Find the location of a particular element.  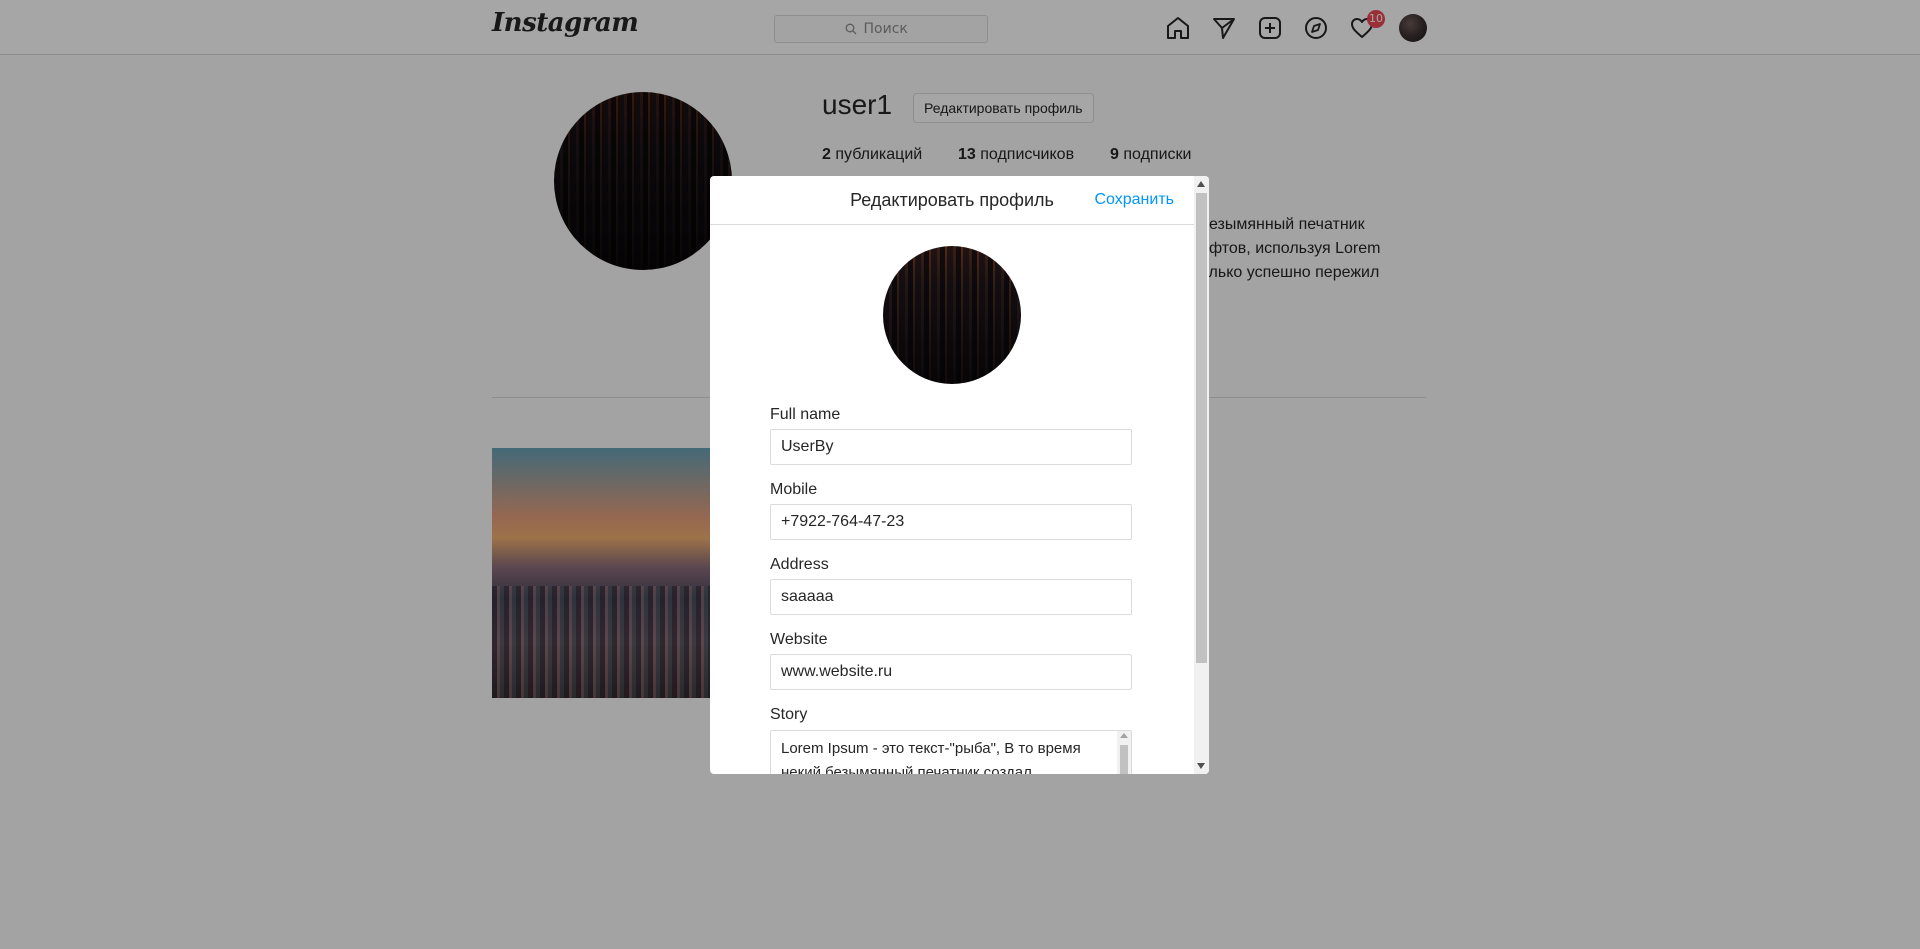

story-label: Story is located at coordinates (789, 714).